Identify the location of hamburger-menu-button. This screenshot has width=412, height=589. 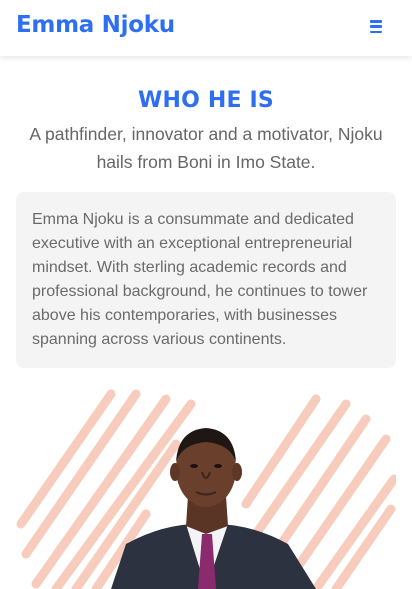
(376, 28).